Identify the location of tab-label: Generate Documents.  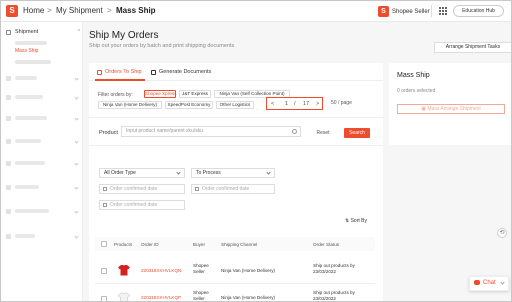
(185, 72).